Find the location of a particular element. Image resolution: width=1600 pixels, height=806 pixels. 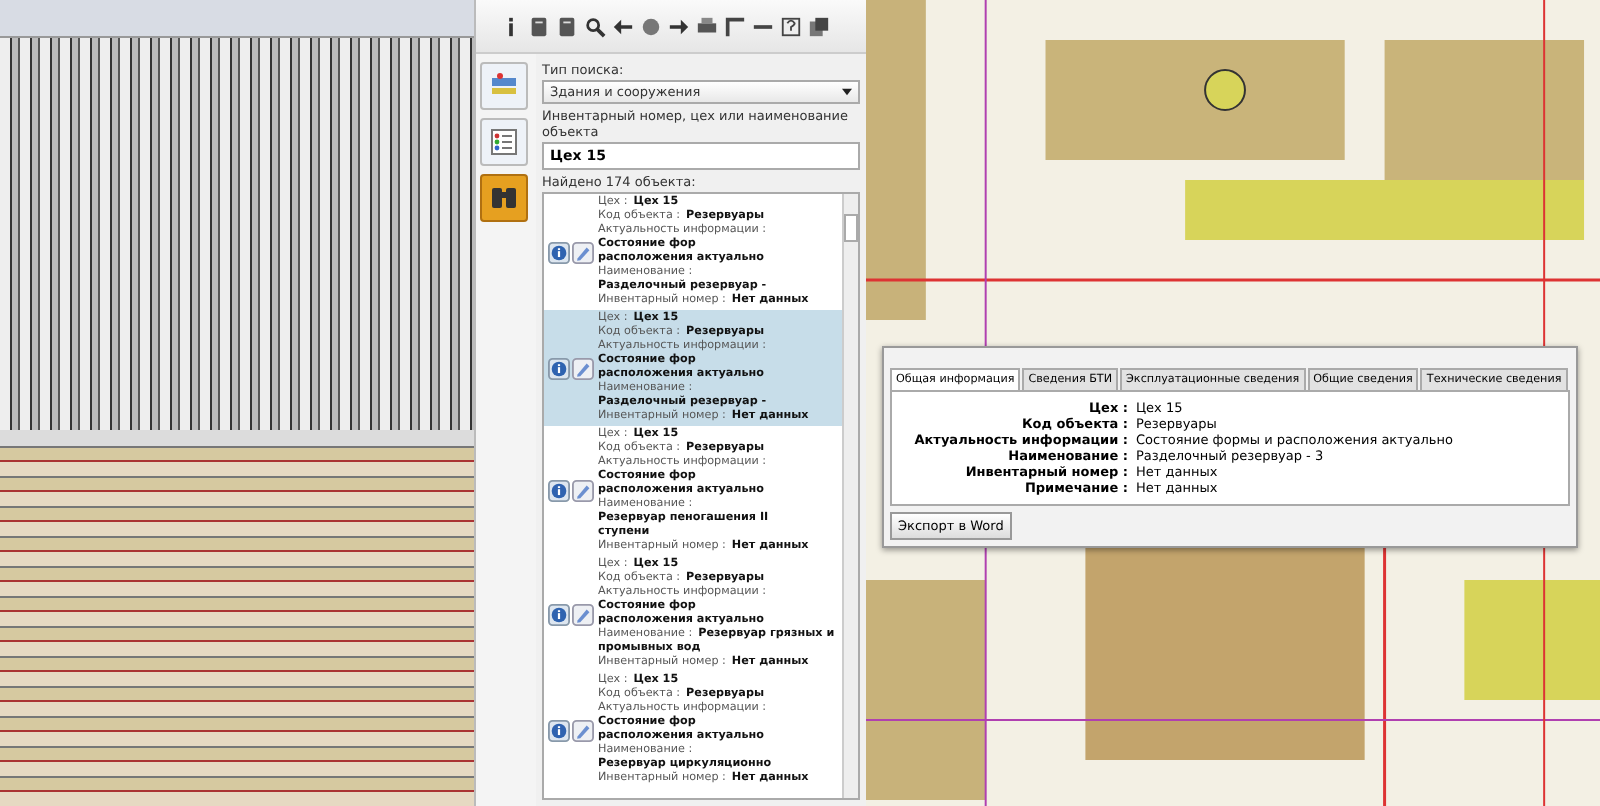

layers-tool is located at coordinates (504, 86).